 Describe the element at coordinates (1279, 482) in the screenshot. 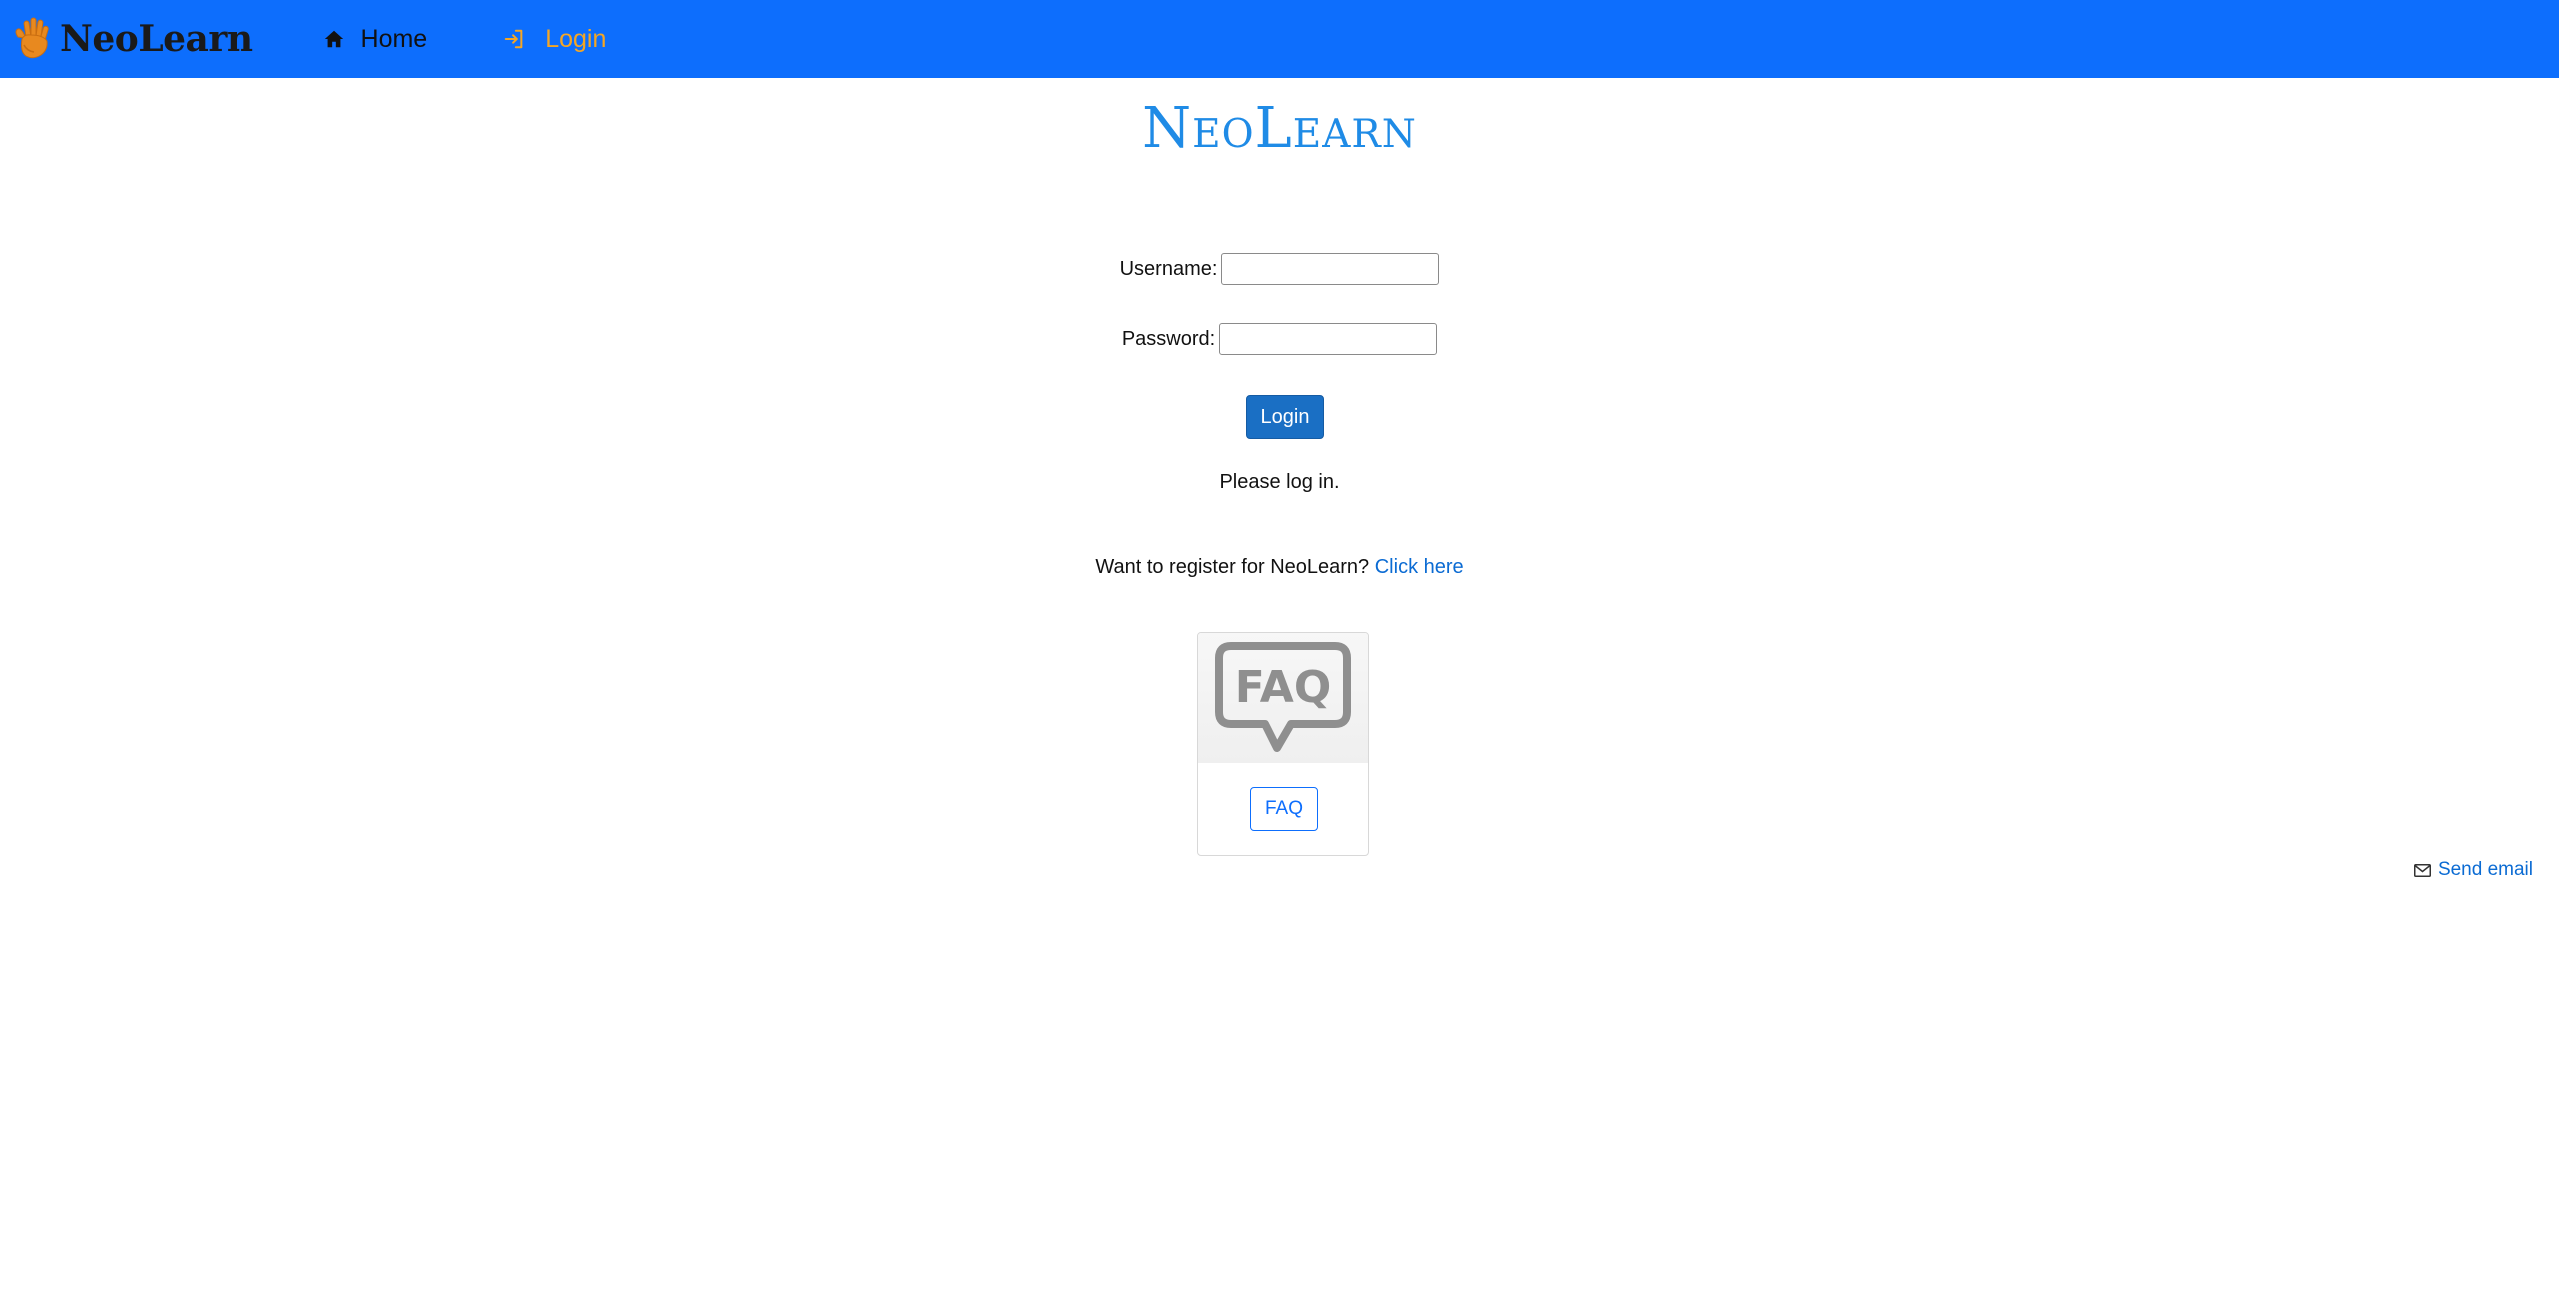

I see `login-status-message: Please log in.` at that location.